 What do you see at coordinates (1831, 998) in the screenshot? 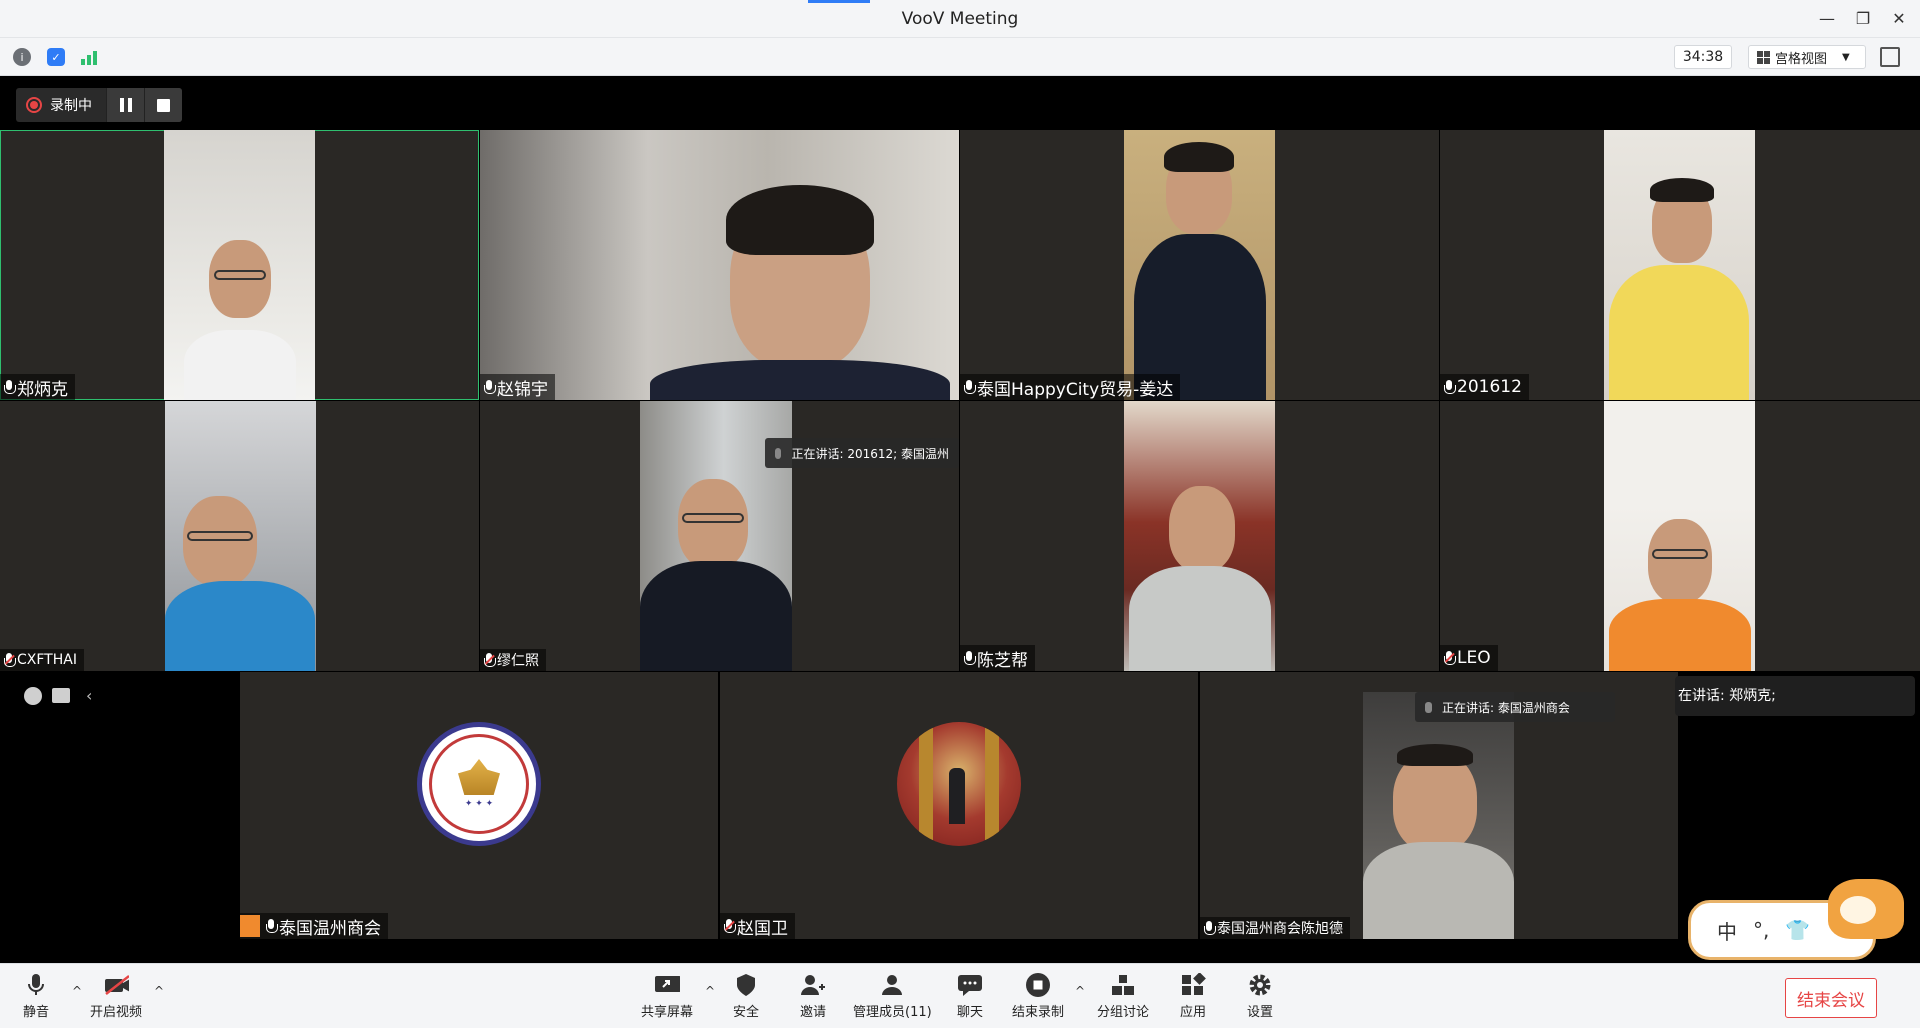
I see `end-meeting-button: 结束会议` at bounding box center [1831, 998].